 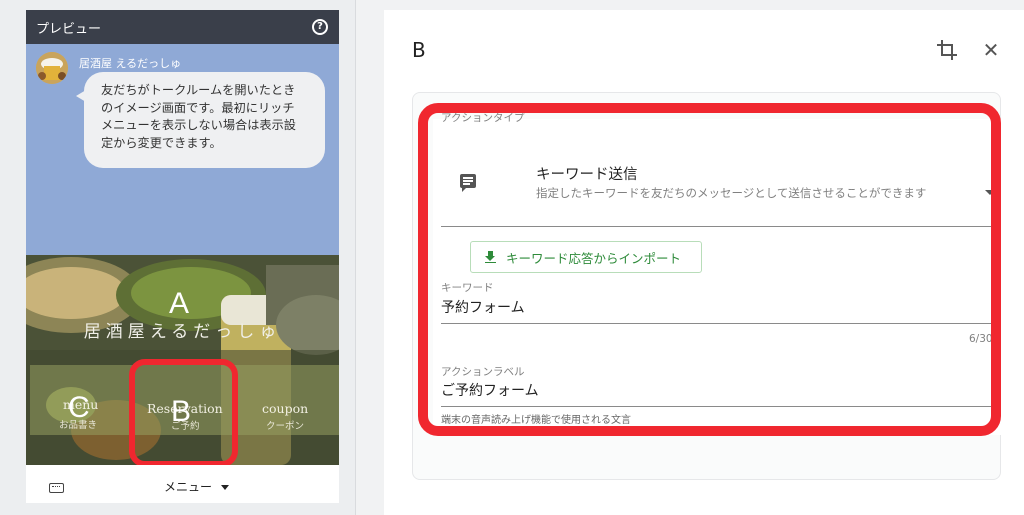 I want to click on preview-bottom-bar: メニュー, so click(x=182, y=484).